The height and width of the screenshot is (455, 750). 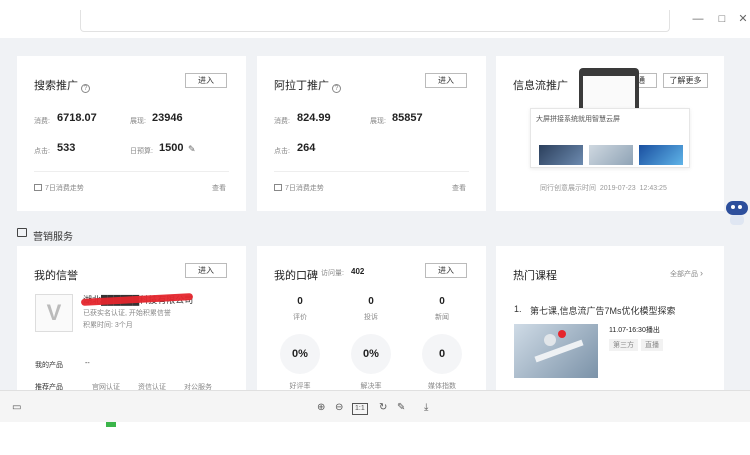 What do you see at coordinates (49, 387) in the screenshot?
I see `recommend-label: 推荐产品` at bounding box center [49, 387].